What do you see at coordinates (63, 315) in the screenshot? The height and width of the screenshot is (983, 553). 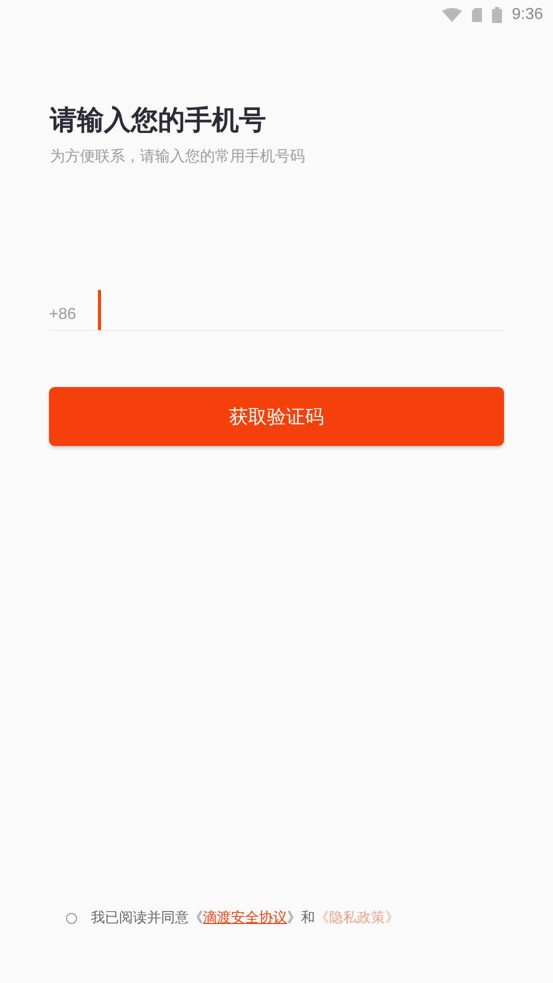 I see `country-code: +86` at bounding box center [63, 315].